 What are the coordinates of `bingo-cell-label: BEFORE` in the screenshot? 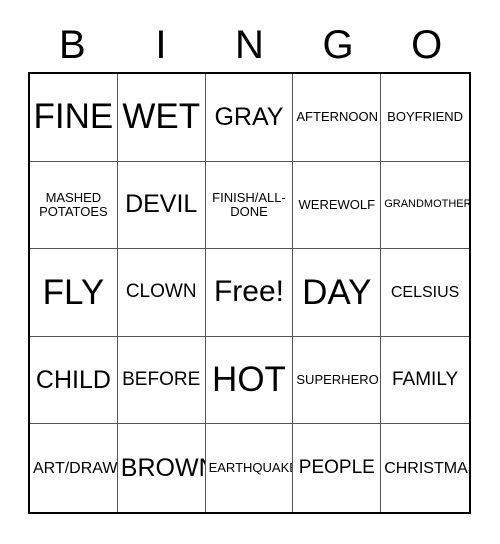 It's located at (161, 379).